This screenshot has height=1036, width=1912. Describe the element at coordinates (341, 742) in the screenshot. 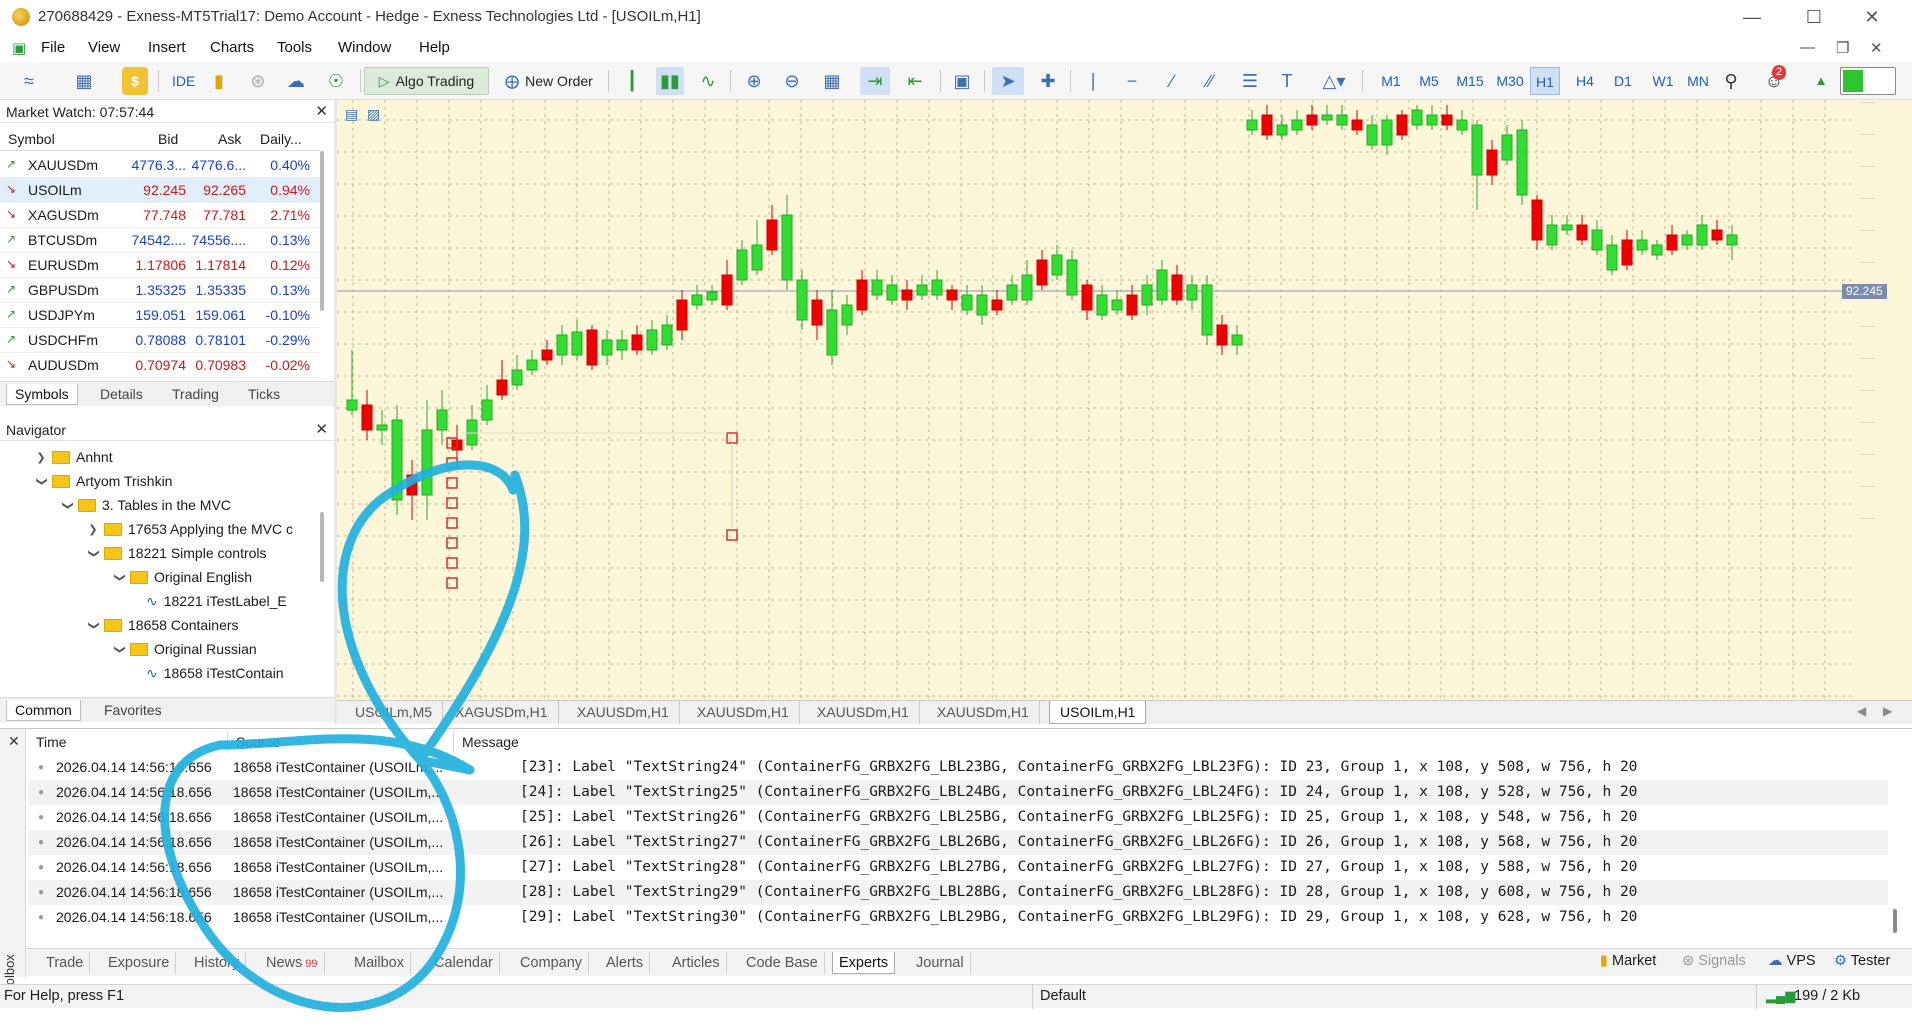

I see `col-source: Source` at that location.